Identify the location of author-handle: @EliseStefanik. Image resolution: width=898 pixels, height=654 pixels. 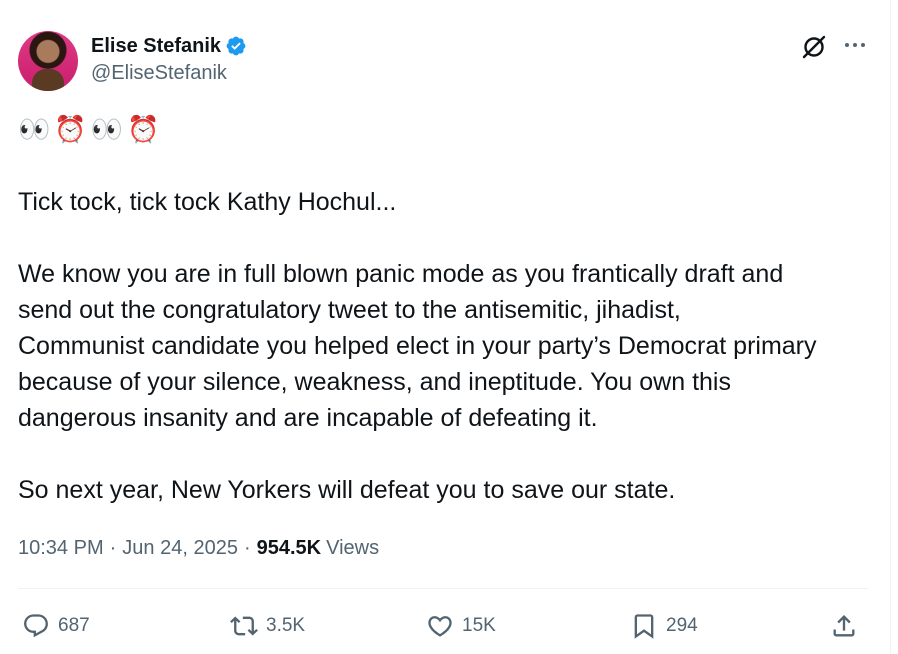
(169, 73).